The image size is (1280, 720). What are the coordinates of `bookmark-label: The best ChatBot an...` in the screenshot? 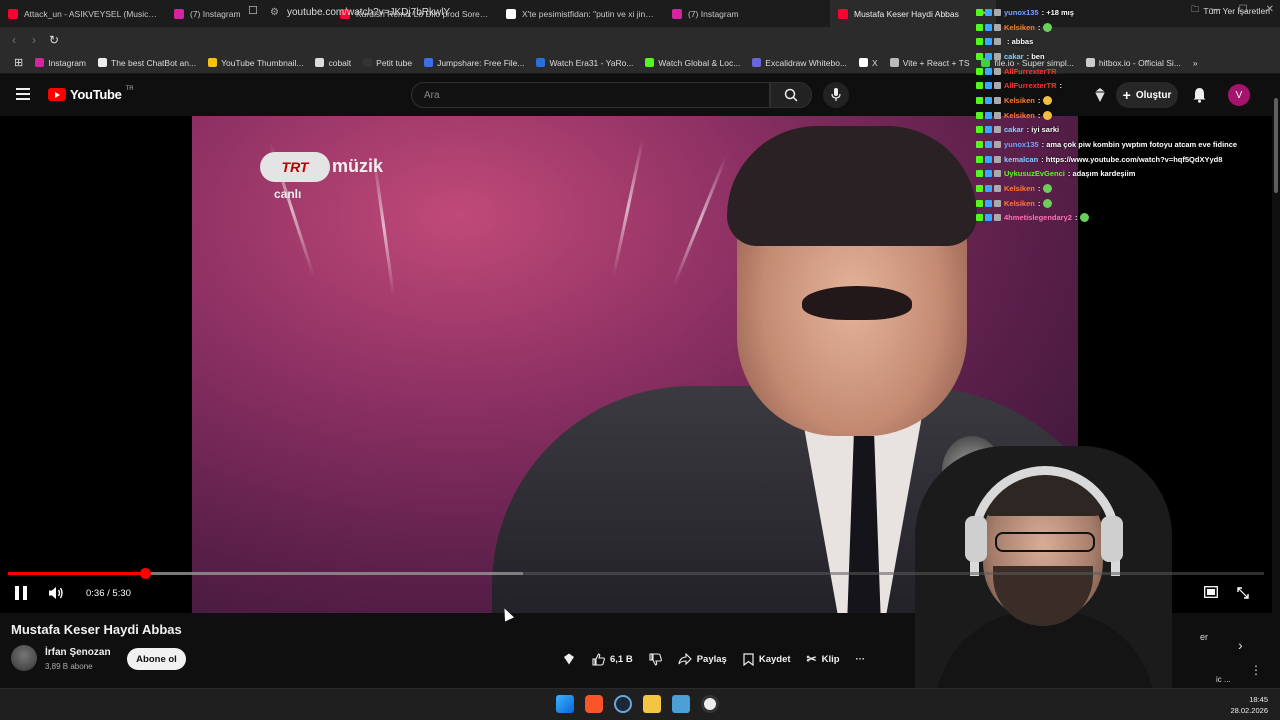 It's located at (154, 62).